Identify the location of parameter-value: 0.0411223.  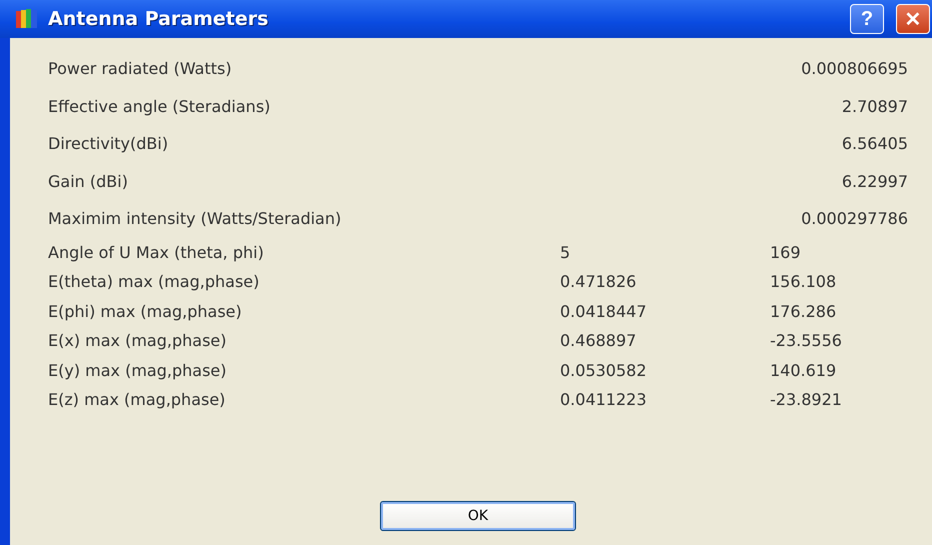
(603, 400).